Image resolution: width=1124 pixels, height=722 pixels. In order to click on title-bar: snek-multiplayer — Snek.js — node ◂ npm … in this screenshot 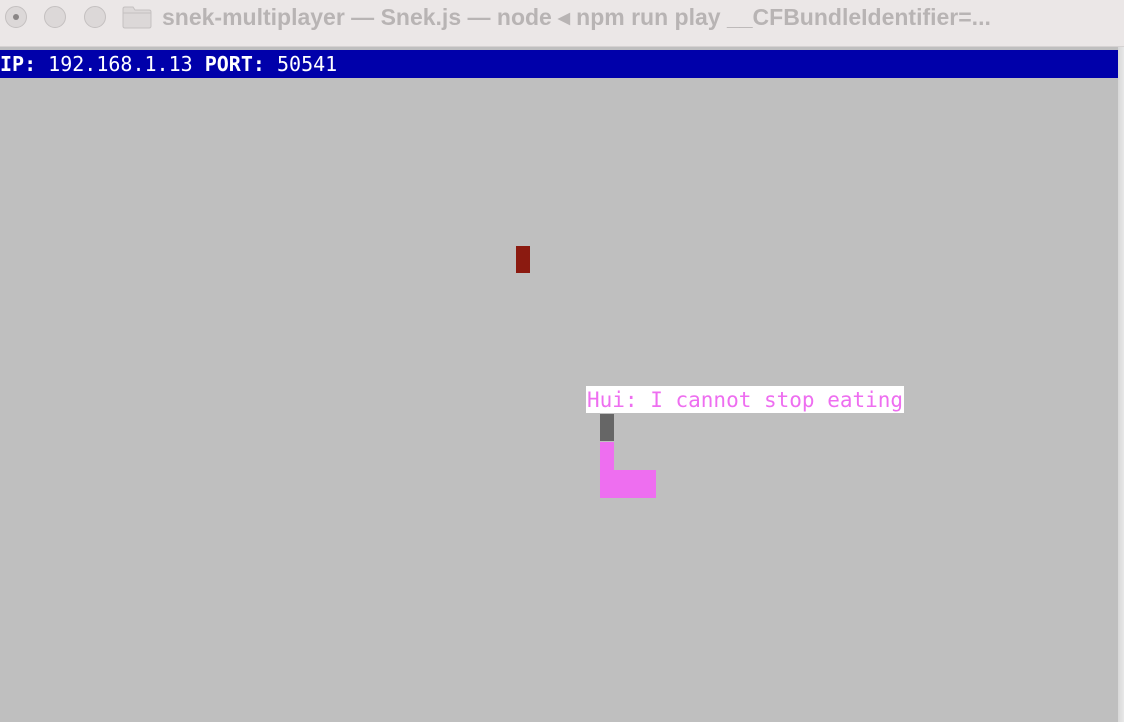, I will do `click(562, 23)`.